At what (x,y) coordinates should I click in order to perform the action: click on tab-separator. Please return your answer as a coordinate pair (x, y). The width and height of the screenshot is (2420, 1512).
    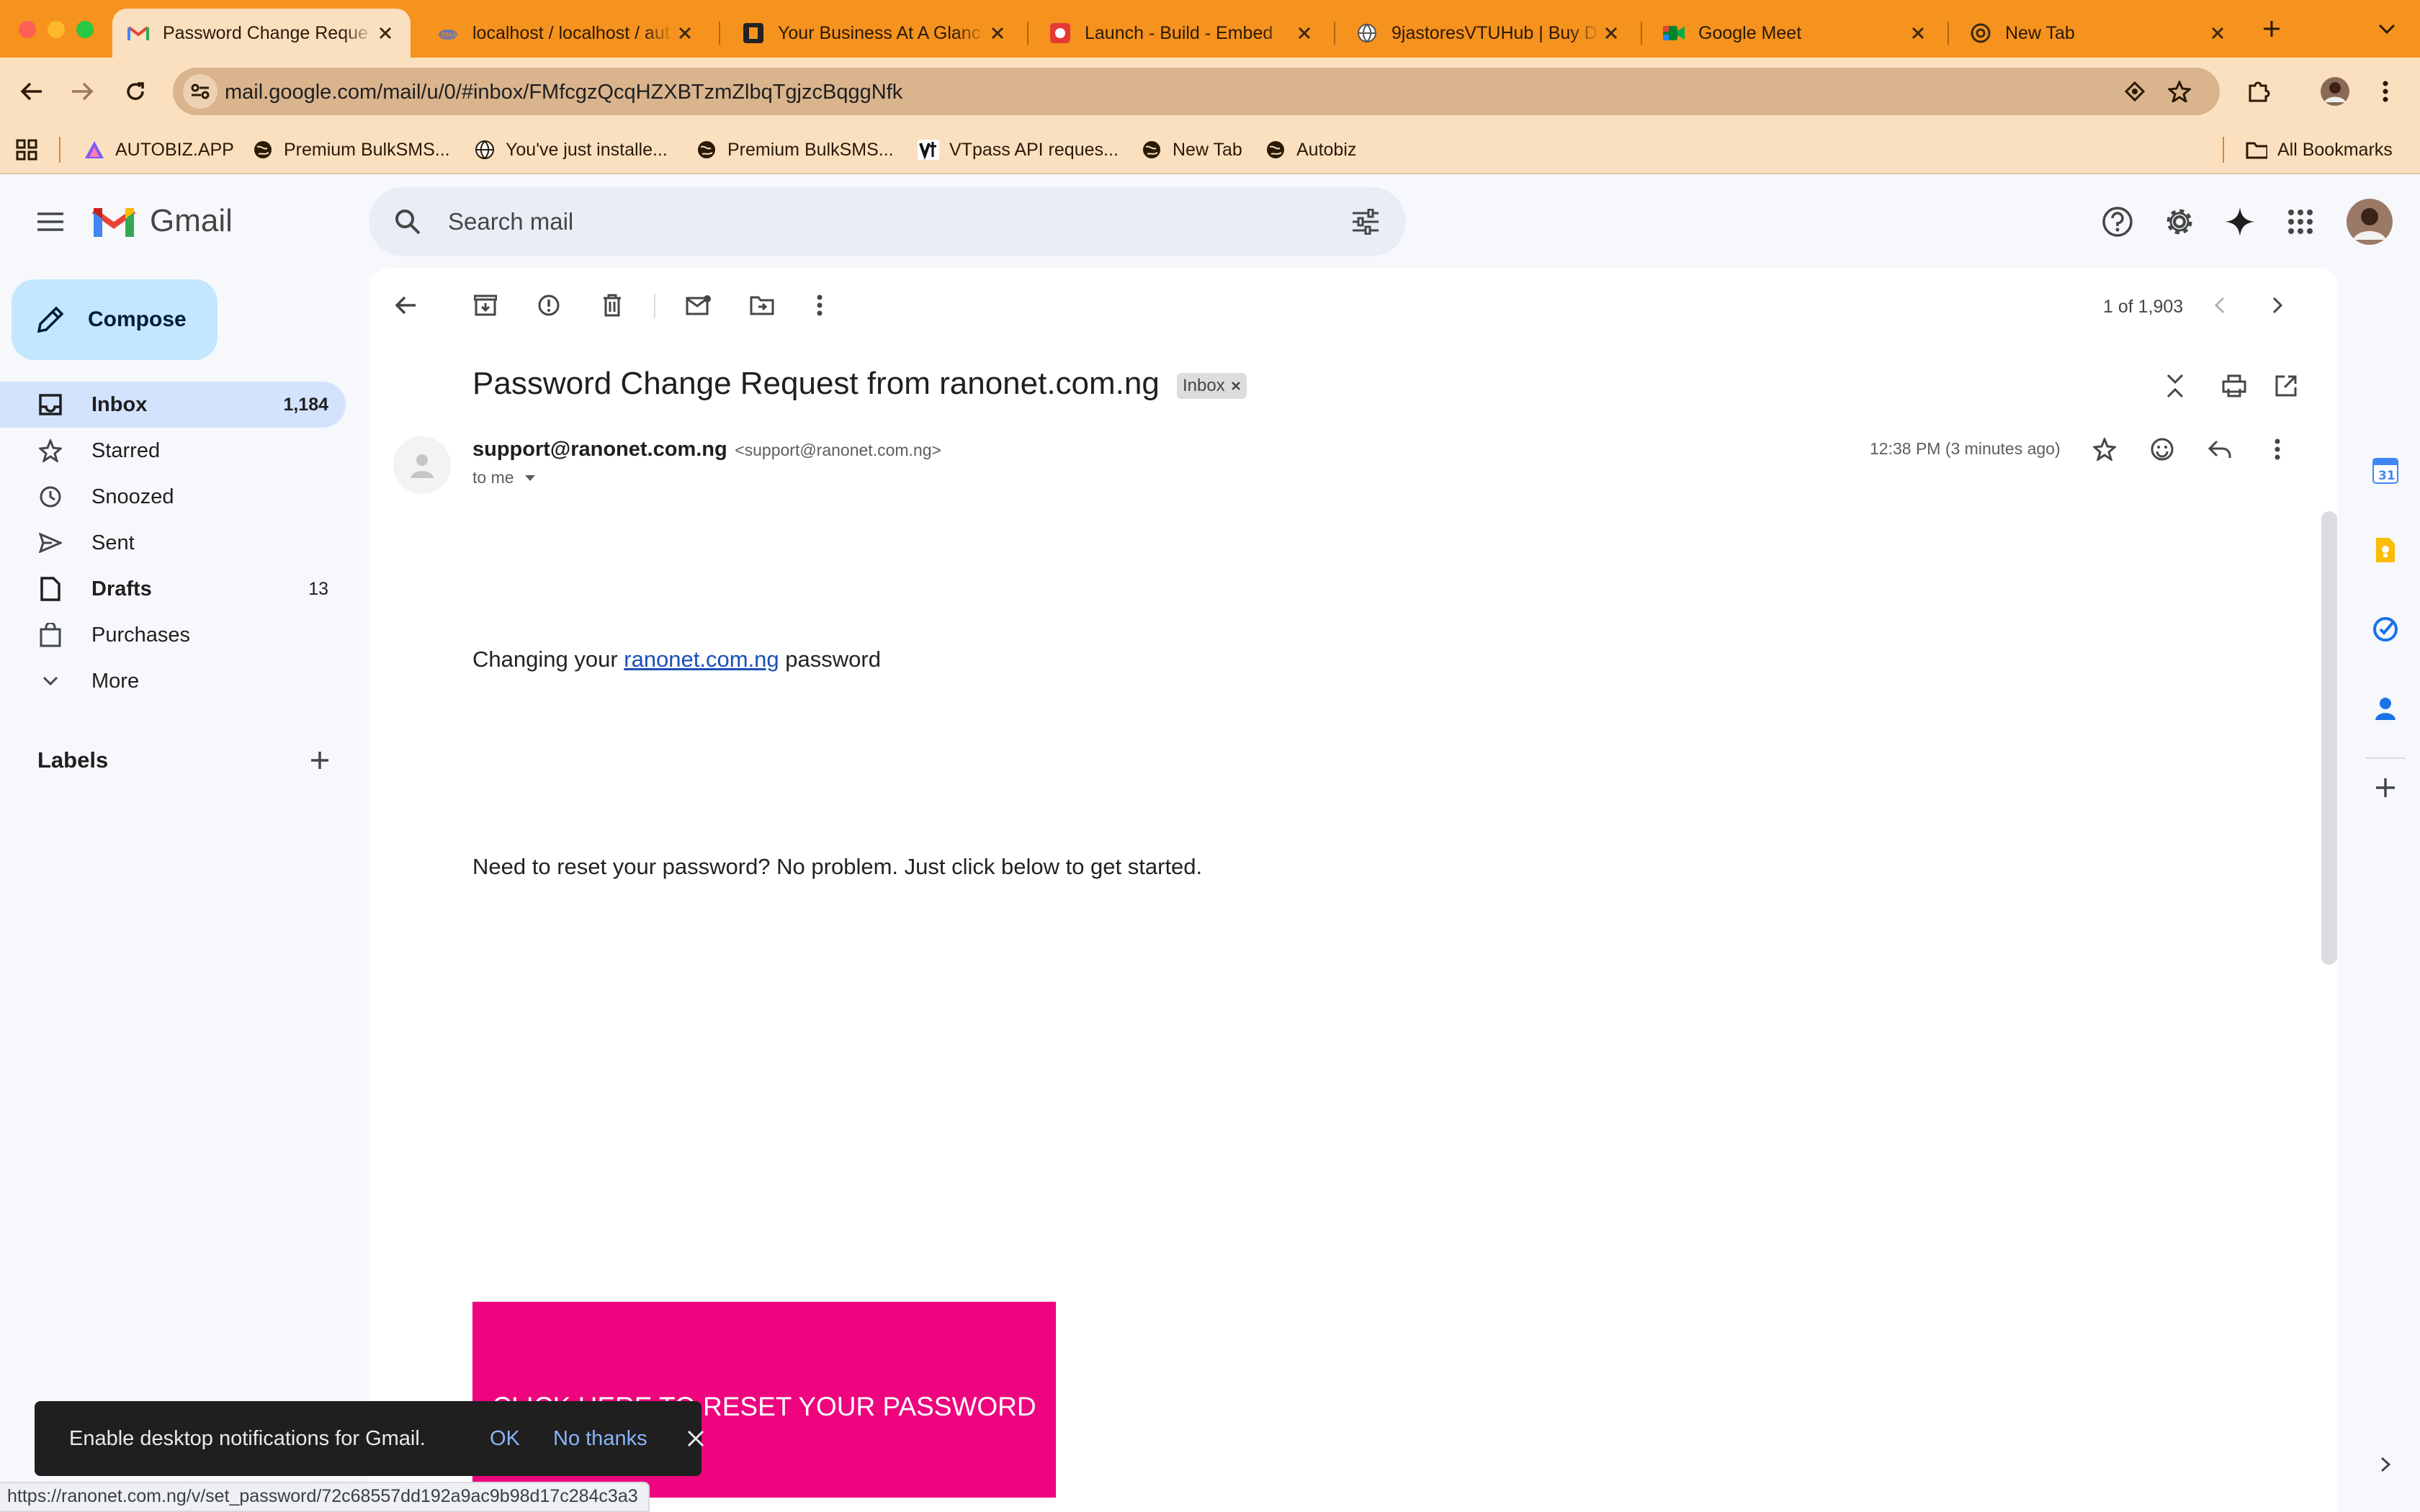
    Looking at the image, I should click on (1642, 33).